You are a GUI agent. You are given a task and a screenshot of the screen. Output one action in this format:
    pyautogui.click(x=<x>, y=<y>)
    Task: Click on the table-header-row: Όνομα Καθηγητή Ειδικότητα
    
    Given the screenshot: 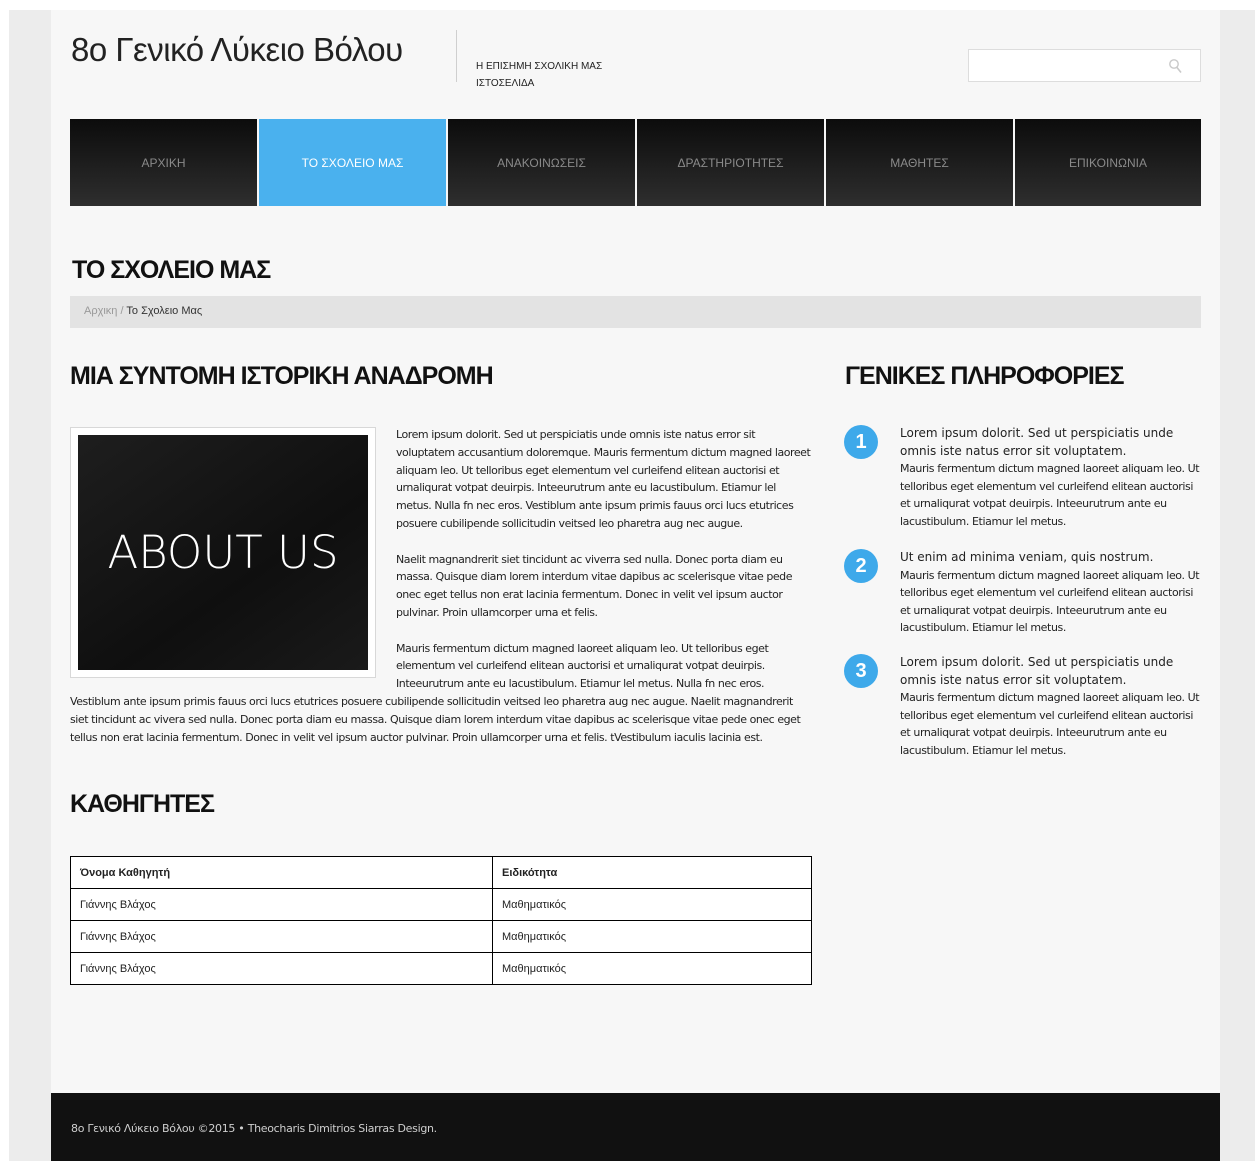 What is the action you would take?
    pyautogui.click(x=441, y=872)
    